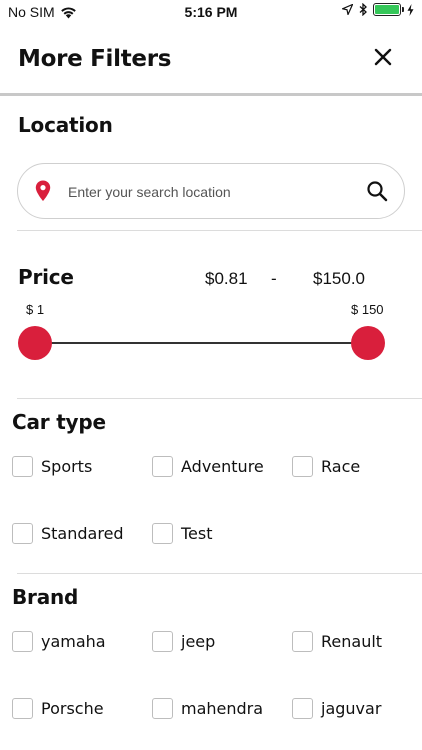 This screenshot has height=750, width=422. Describe the element at coordinates (351, 708) in the screenshot. I see `checkbox-label: jaguvar` at that location.